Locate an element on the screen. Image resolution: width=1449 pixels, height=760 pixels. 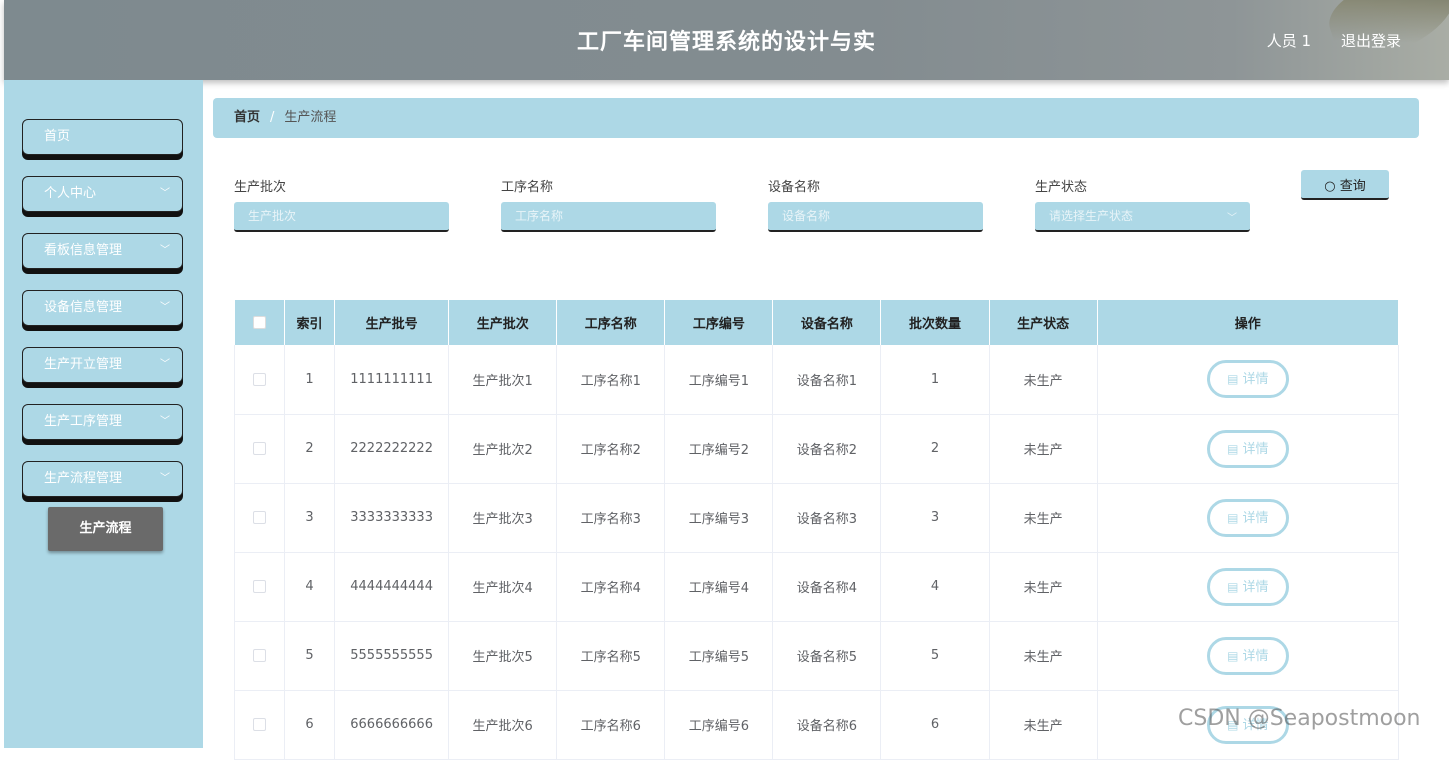
logout-link: 退出登录 is located at coordinates (1371, 40).